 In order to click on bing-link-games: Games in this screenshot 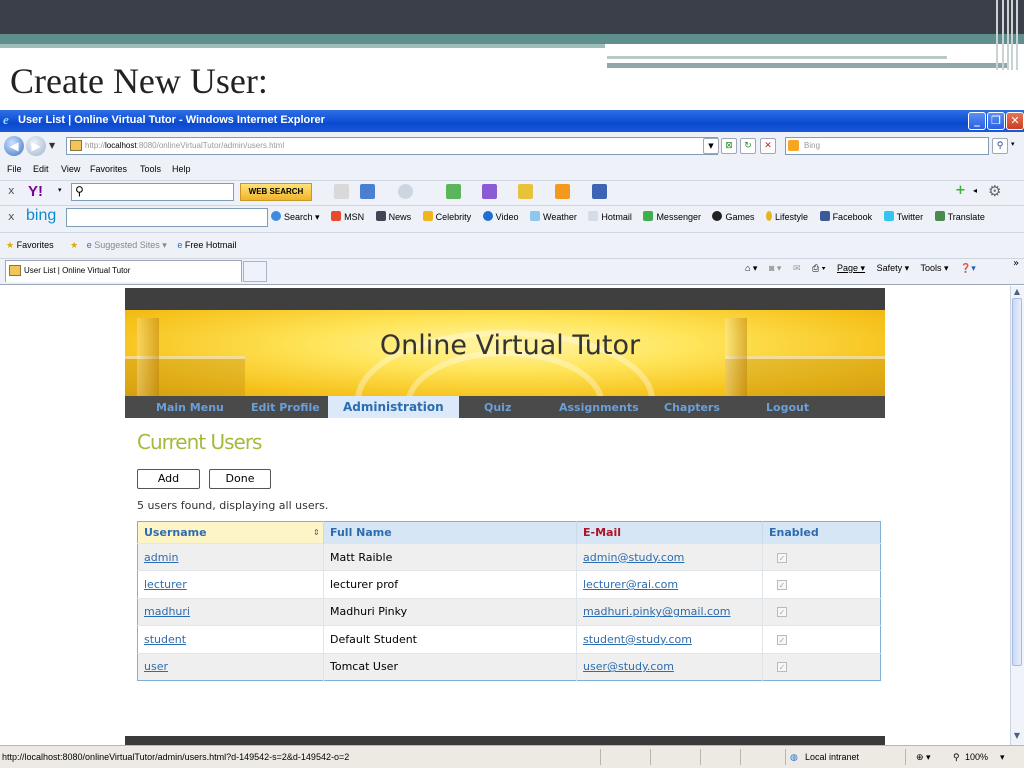, I will do `click(733, 216)`.